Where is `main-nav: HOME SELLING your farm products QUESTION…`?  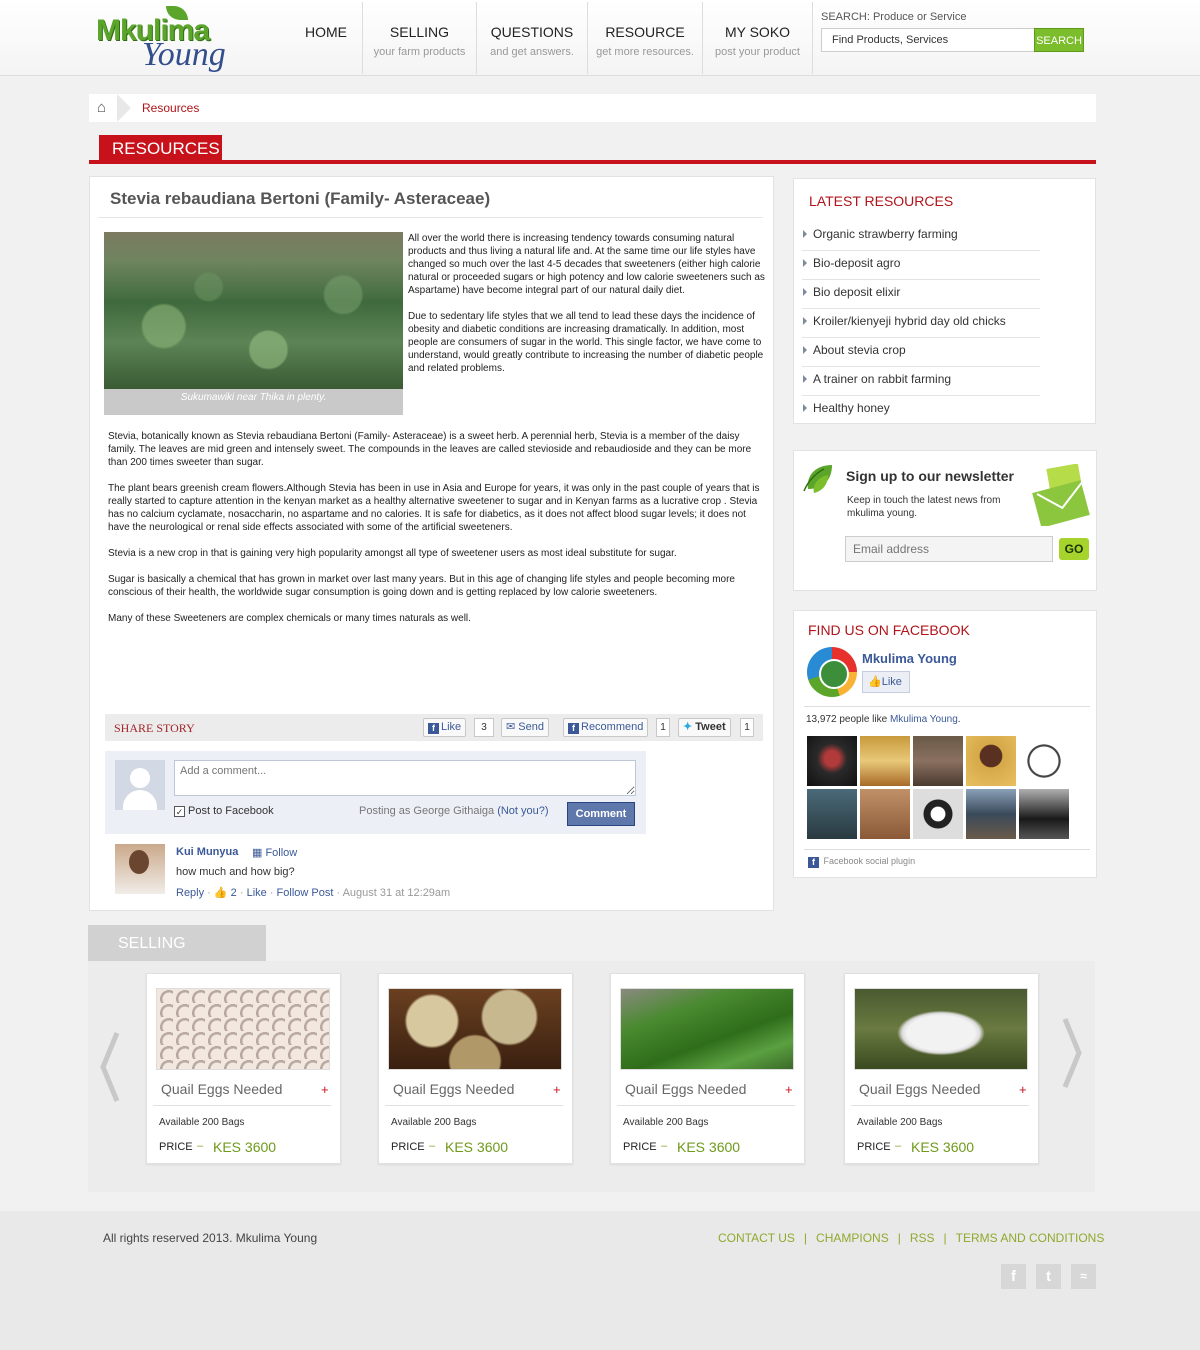
main-nav: HOME SELLING your farm products QUESTION… is located at coordinates (551, 38).